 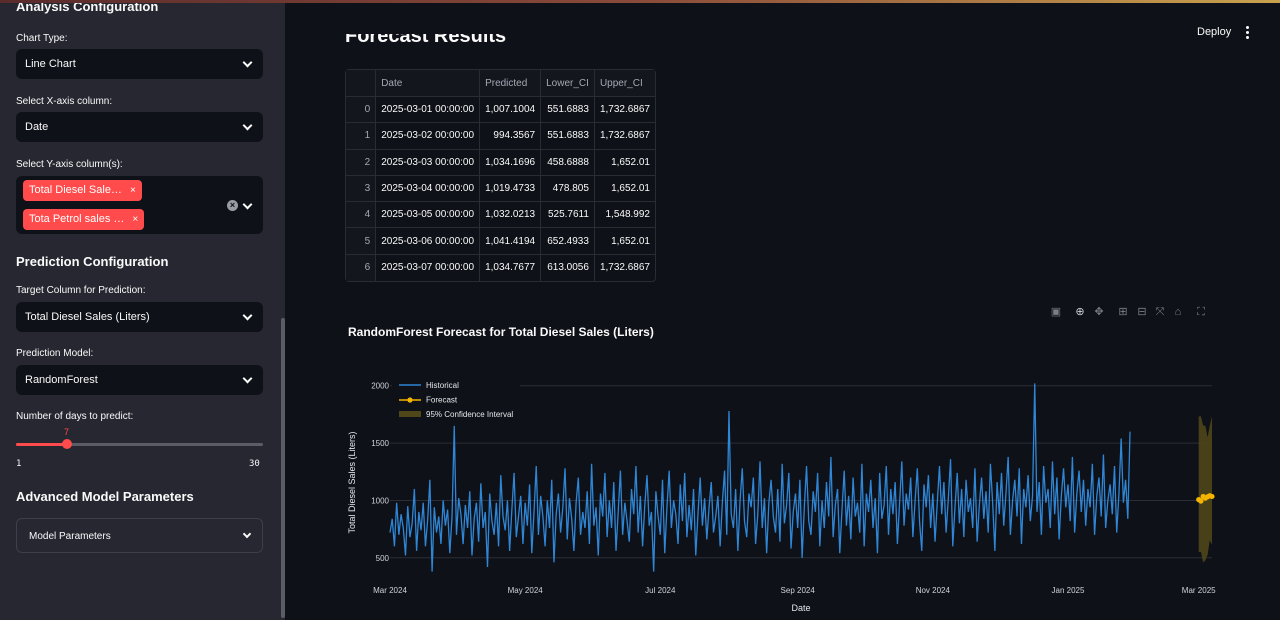 What do you see at coordinates (568, 83) in the screenshot?
I see `table-header-lower-ci: Lower_CI` at bounding box center [568, 83].